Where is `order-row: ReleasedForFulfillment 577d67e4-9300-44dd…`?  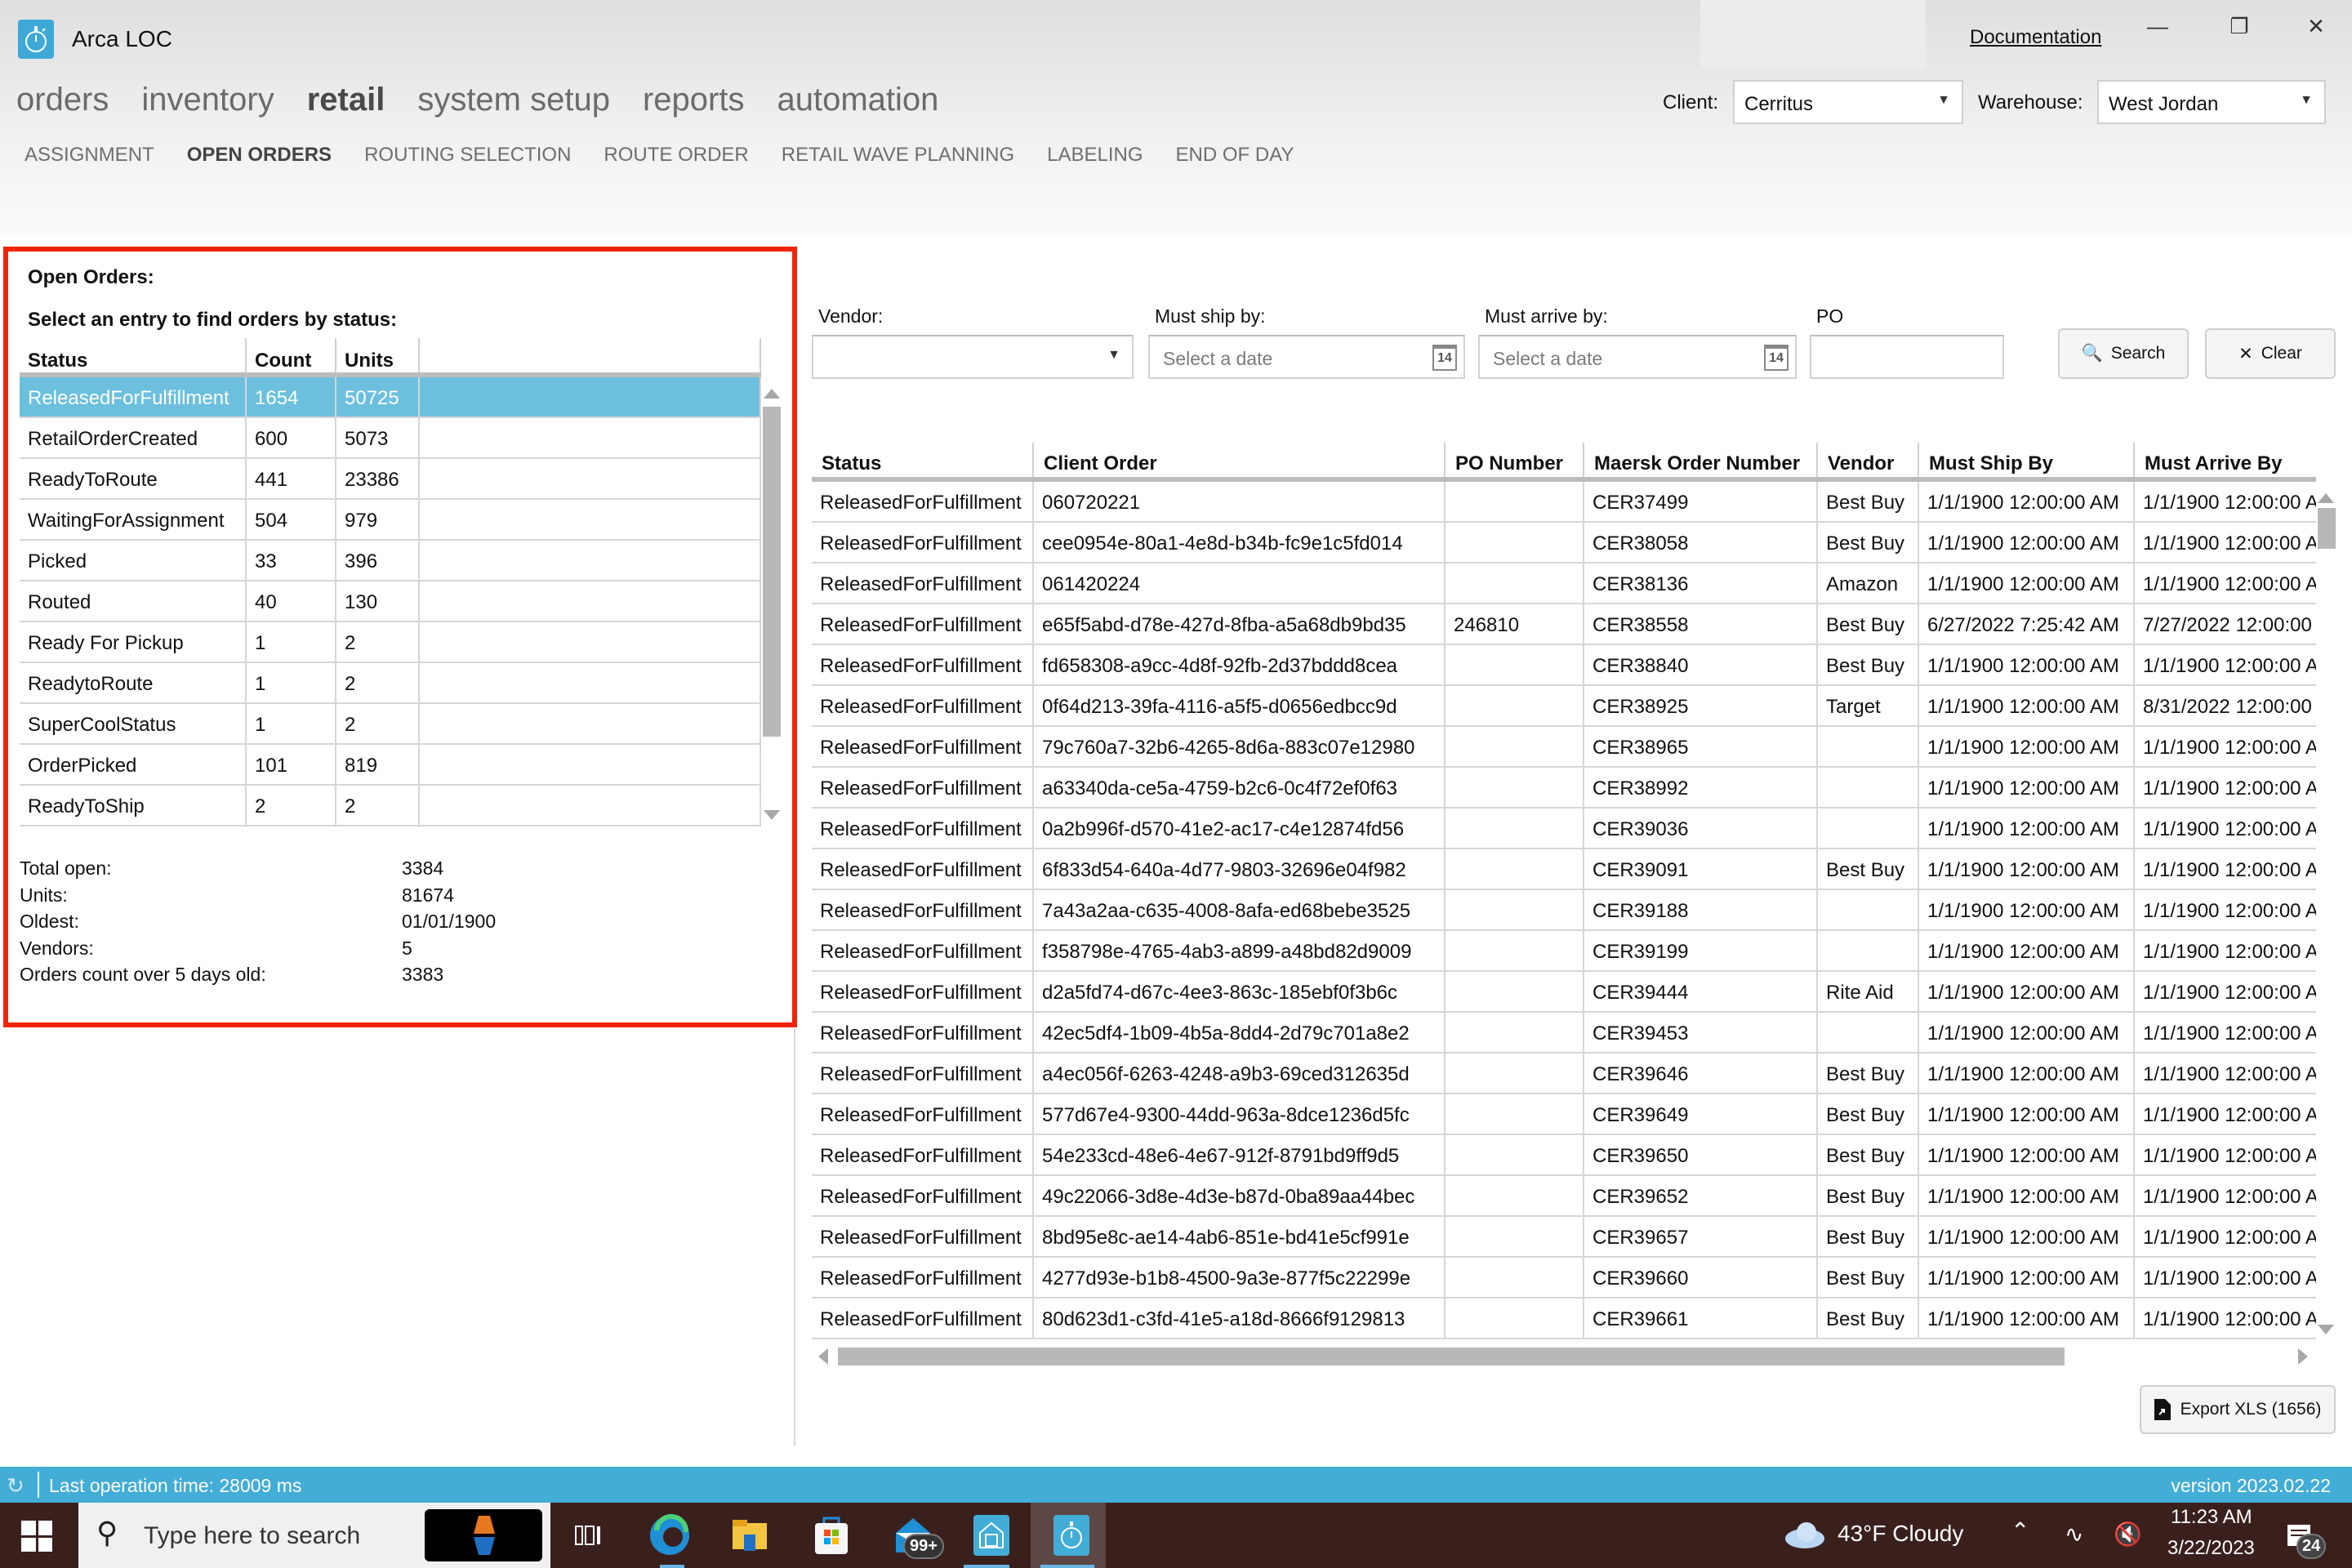 order-row: ReleasedForFulfillment 577d67e4-9300-44dd… is located at coordinates (1564, 1114).